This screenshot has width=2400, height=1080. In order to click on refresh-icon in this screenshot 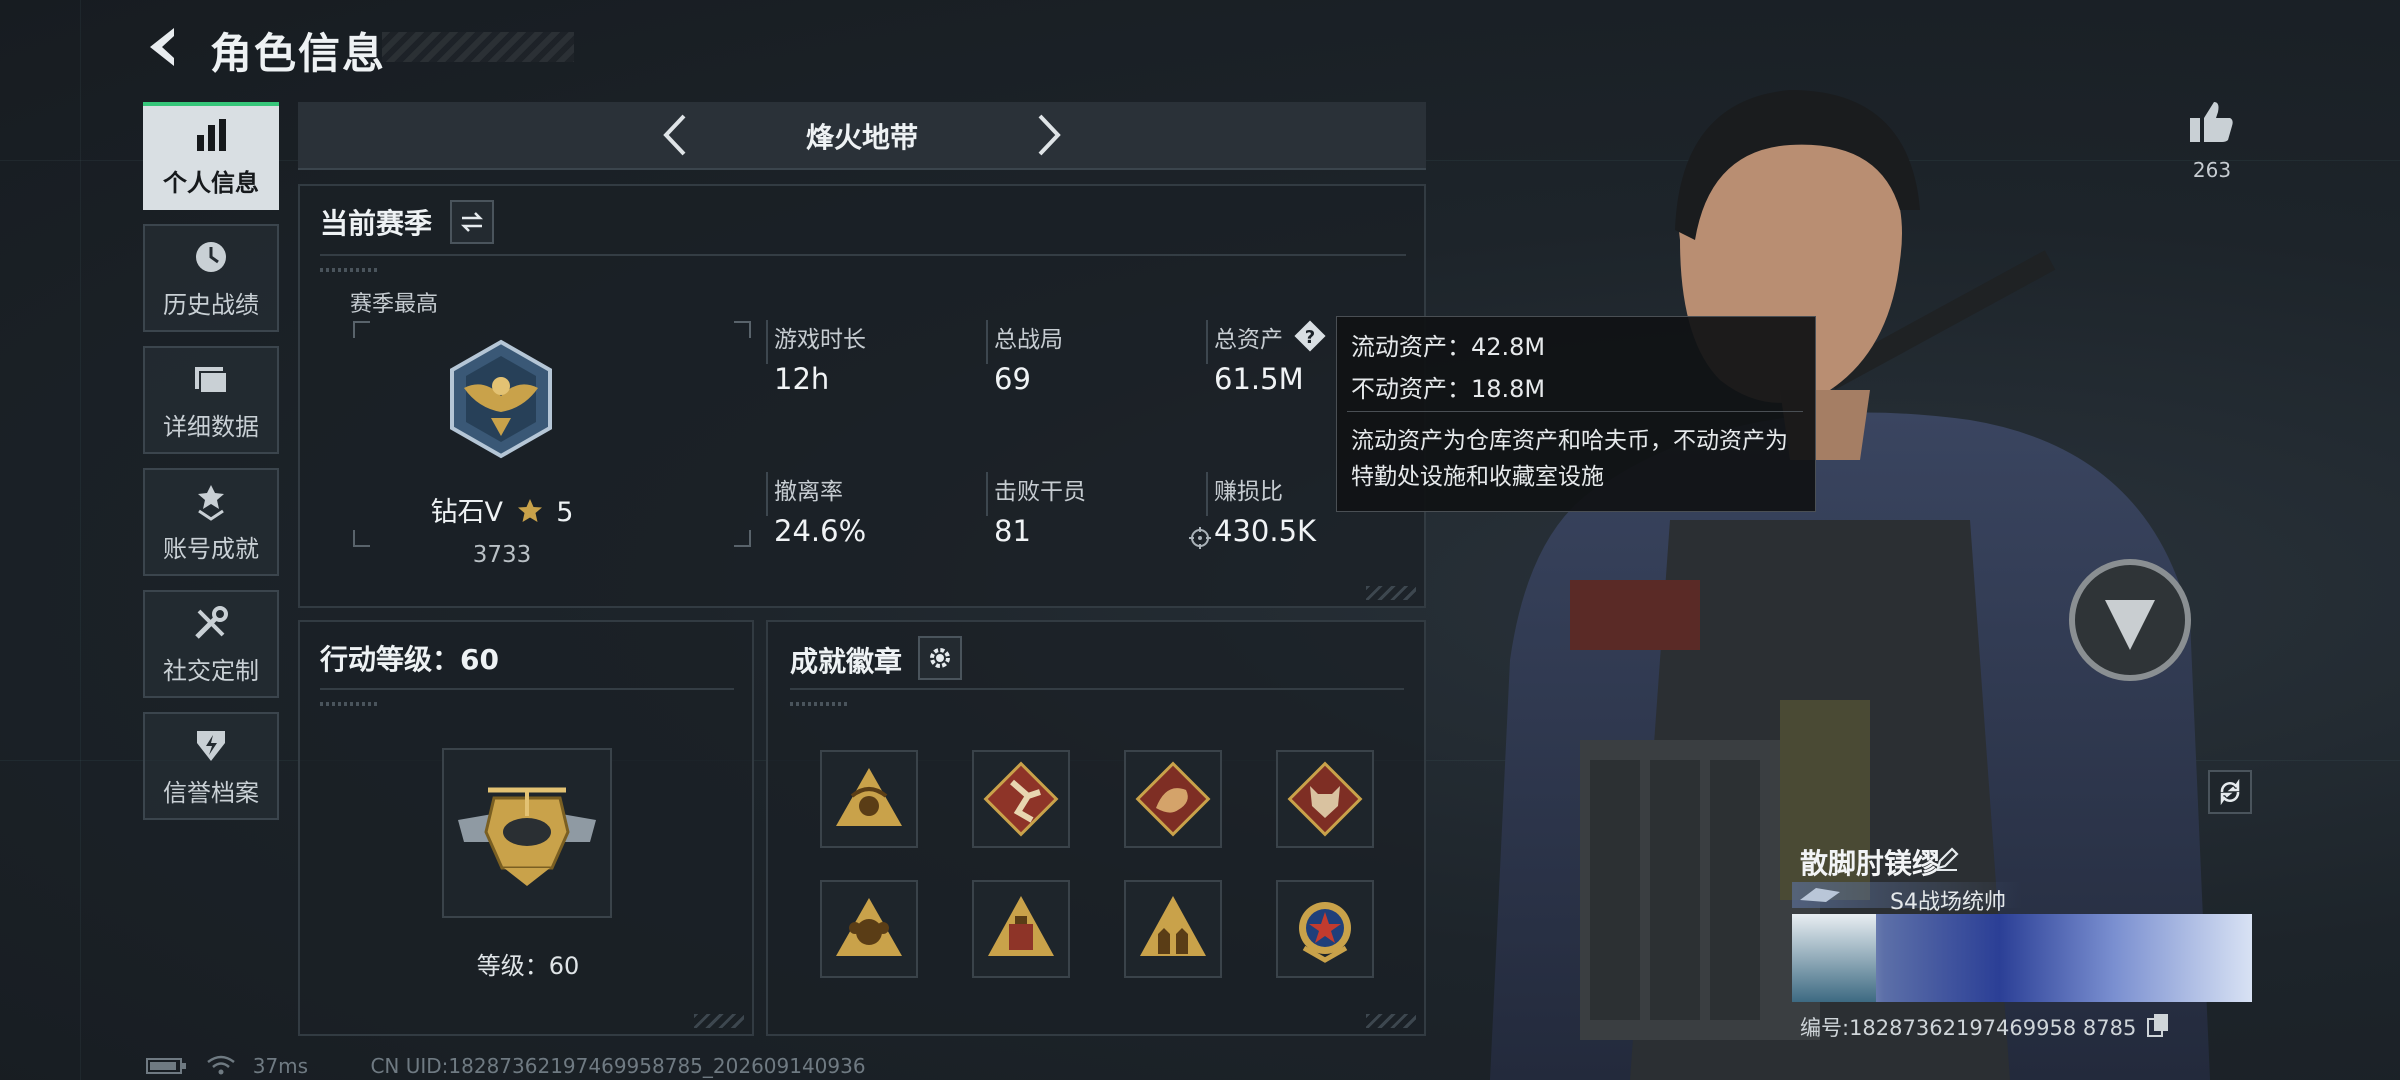, I will do `click(2230, 792)`.